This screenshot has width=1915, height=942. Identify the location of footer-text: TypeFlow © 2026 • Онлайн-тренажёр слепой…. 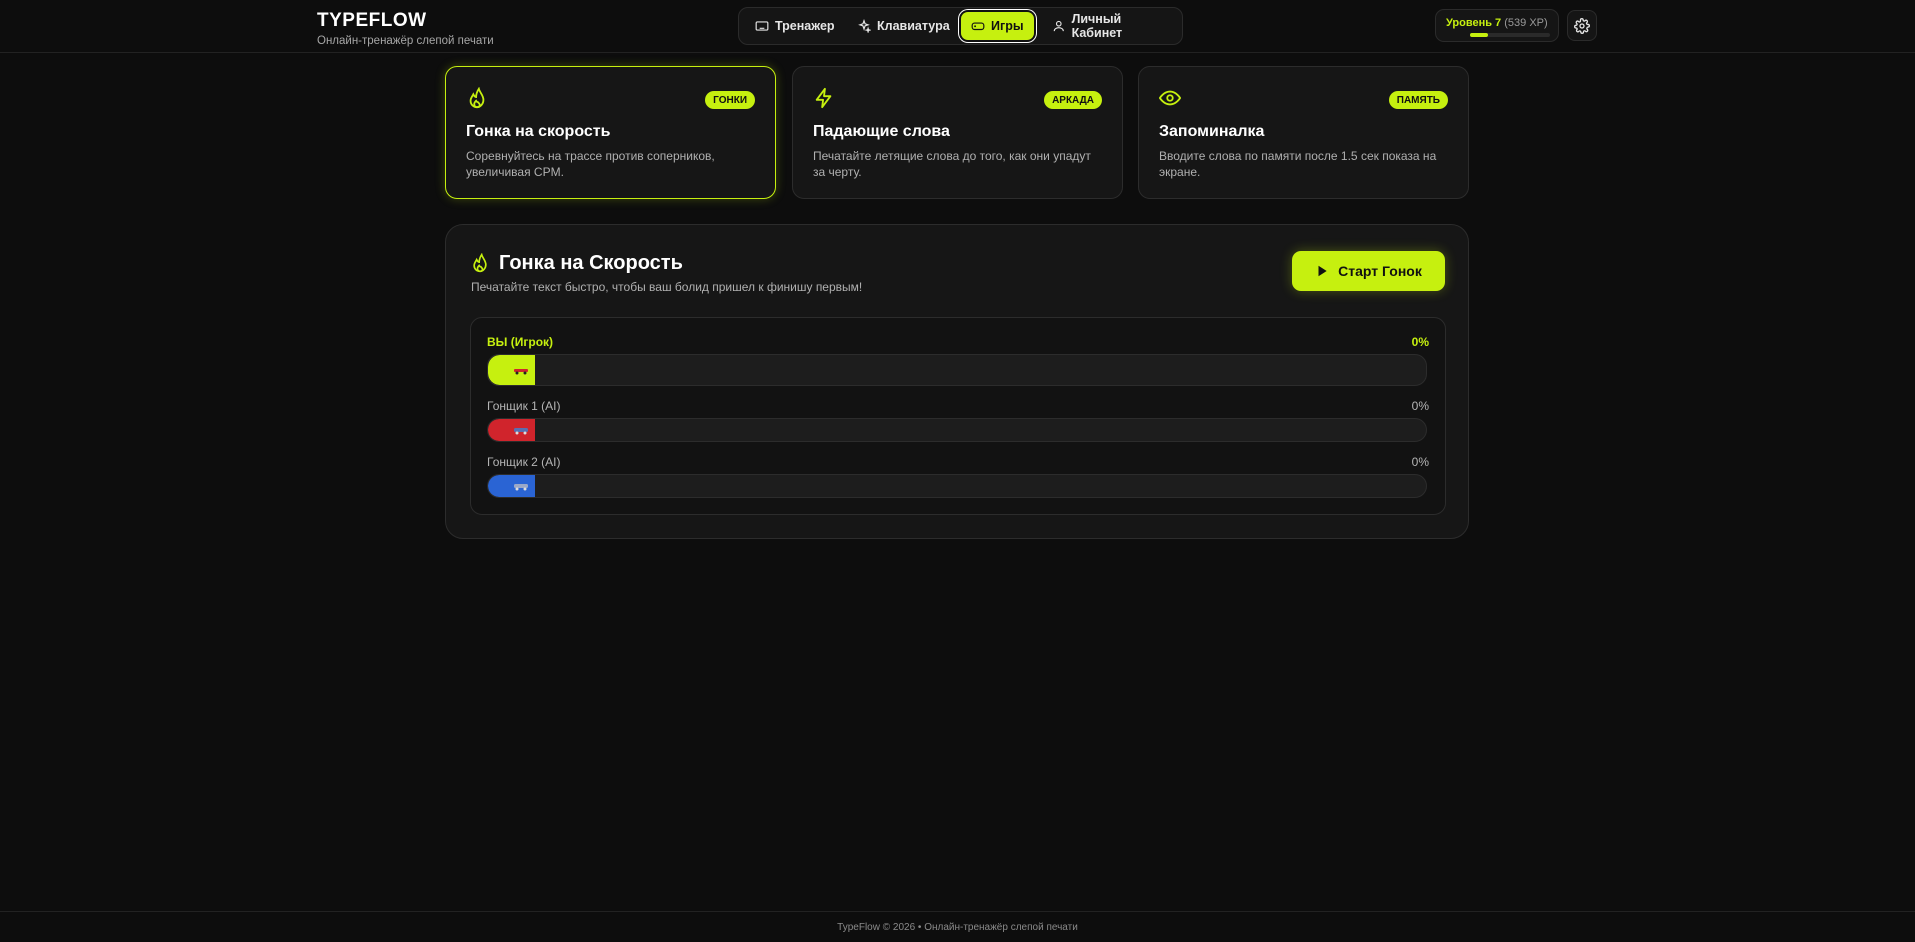
(957, 927).